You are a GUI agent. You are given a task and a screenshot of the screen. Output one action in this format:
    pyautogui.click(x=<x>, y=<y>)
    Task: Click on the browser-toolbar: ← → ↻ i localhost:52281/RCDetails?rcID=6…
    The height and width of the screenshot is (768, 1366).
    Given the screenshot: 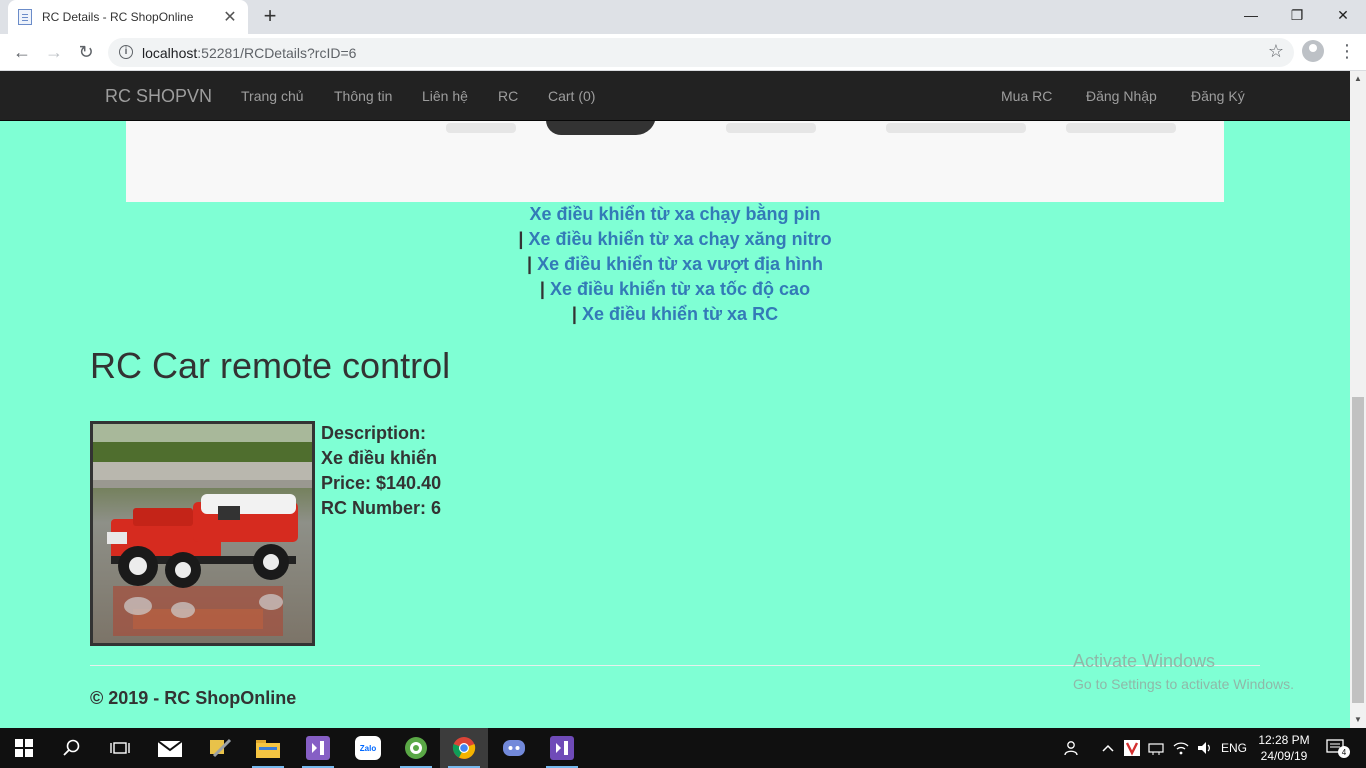 What is the action you would take?
    pyautogui.click(x=683, y=52)
    